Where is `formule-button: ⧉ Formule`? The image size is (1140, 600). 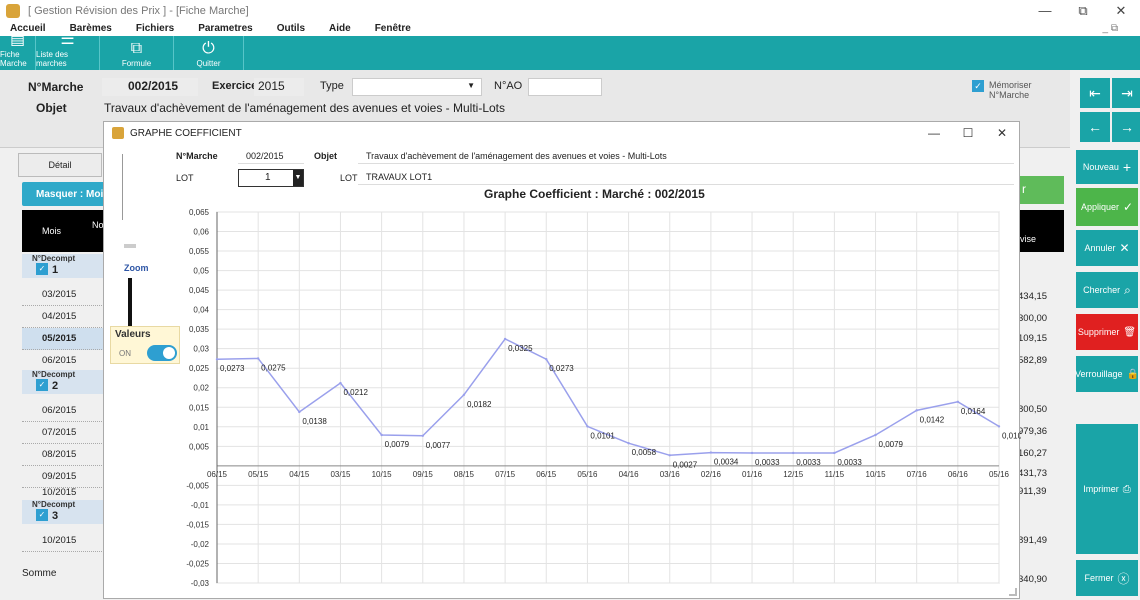
formule-button: ⧉ Formule is located at coordinates (137, 53).